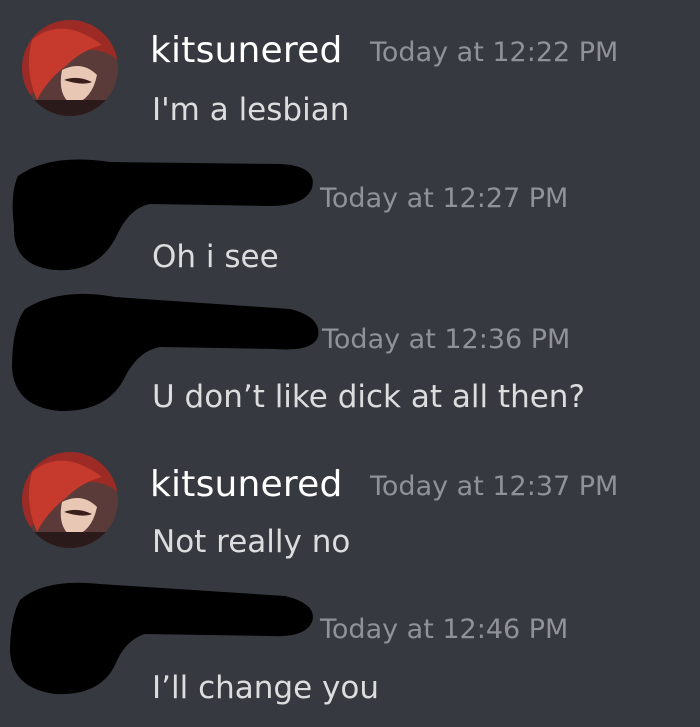 This screenshot has height=727, width=700. Describe the element at coordinates (265, 688) in the screenshot. I see `message-text: I’ll change you` at that location.